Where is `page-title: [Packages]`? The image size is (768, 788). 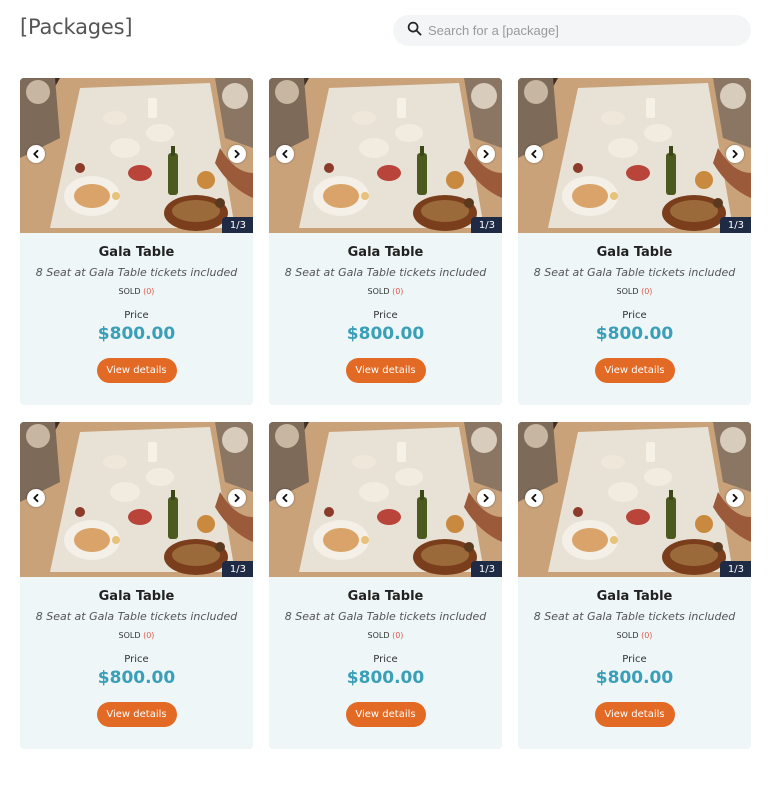
page-title: [Packages] is located at coordinates (76, 27).